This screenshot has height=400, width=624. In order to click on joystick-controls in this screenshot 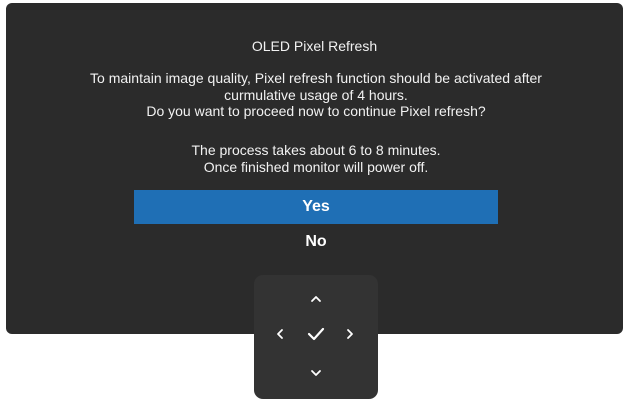, I will do `click(316, 337)`.